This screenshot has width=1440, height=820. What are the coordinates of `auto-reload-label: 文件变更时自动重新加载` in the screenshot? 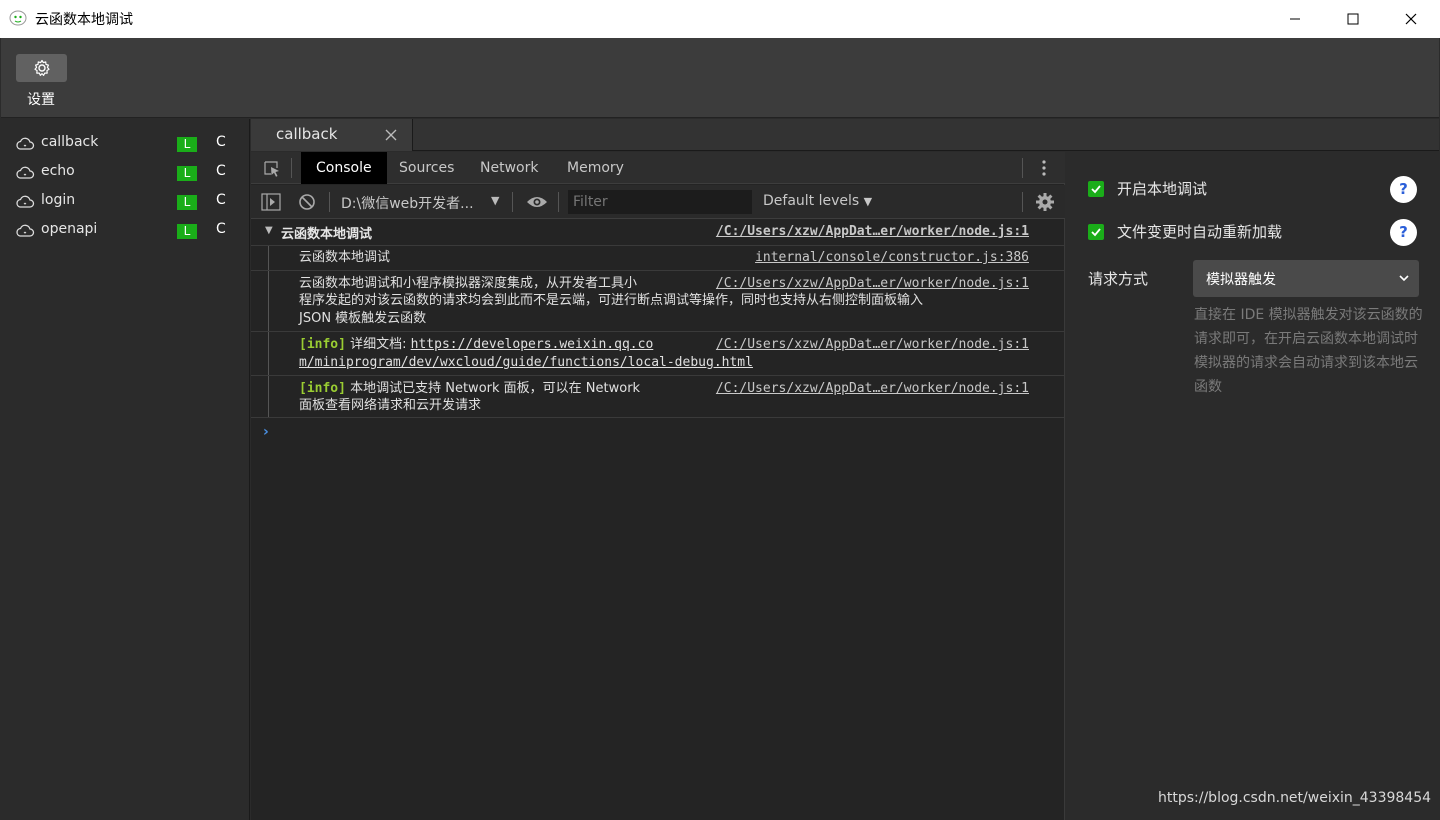 It's located at (1200, 232).